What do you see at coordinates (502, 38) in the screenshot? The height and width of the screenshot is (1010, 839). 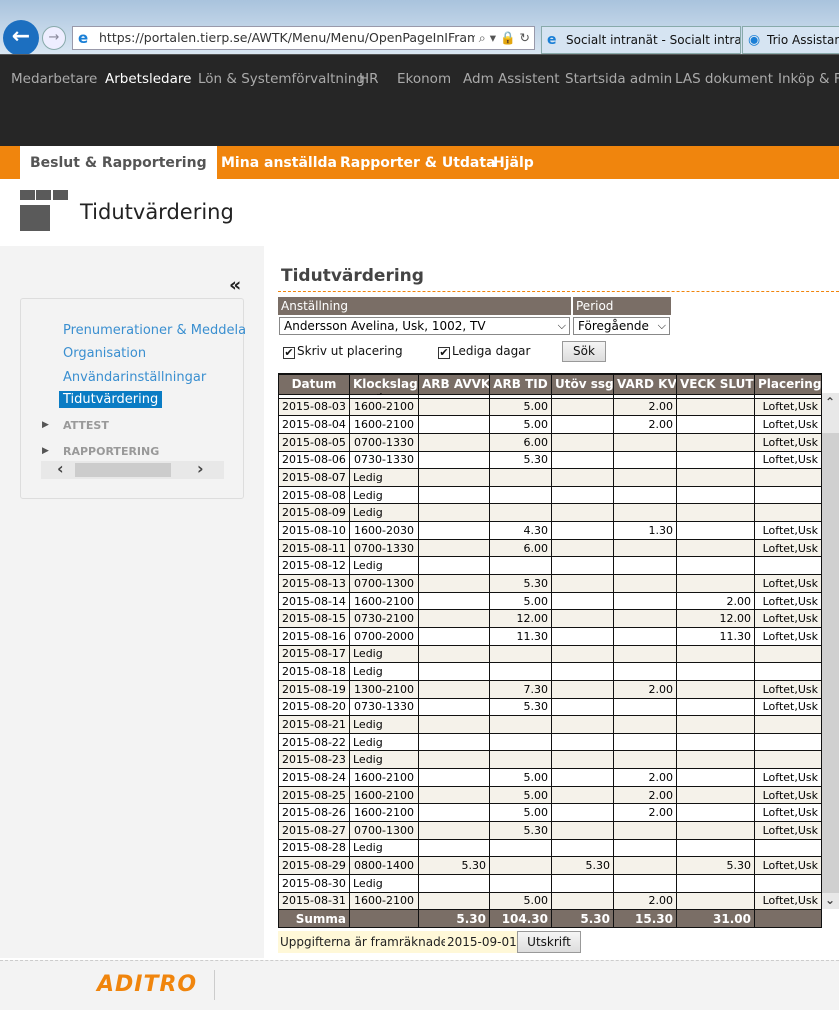 I see `search-lock-refresh-icons: ⌕ ▾ 🔒 ↻` at bounding box center [502, 38].